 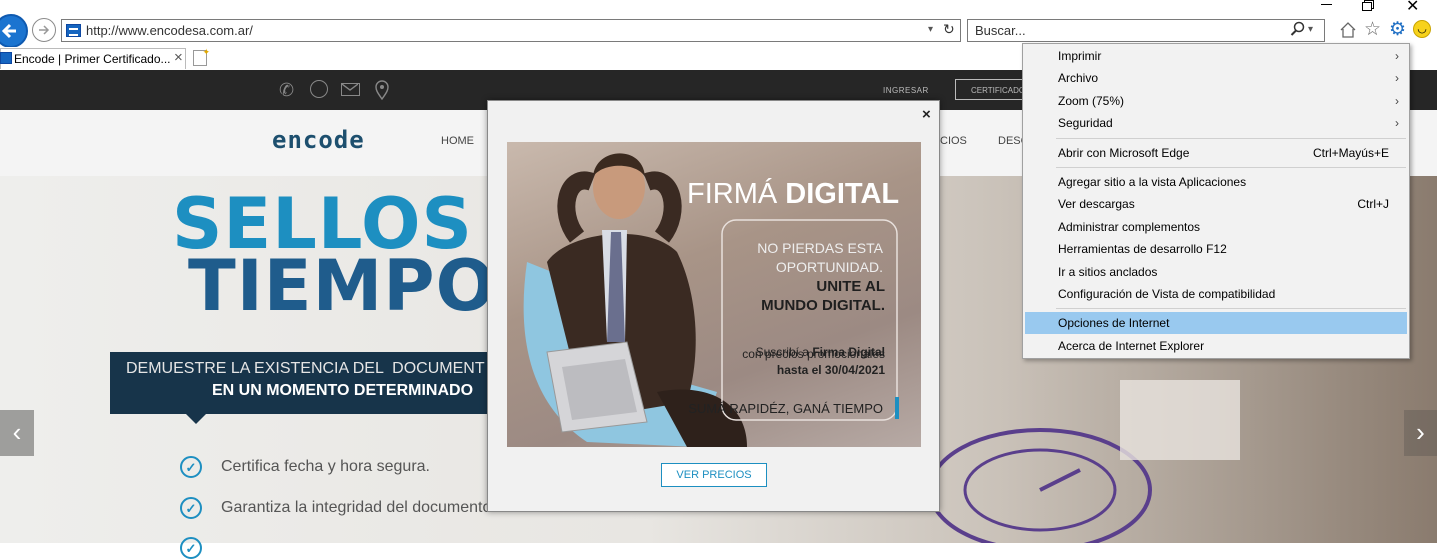 I want to click on menu-item-label: Acerca de Internet Explorer, so click(x=1131, y=346).